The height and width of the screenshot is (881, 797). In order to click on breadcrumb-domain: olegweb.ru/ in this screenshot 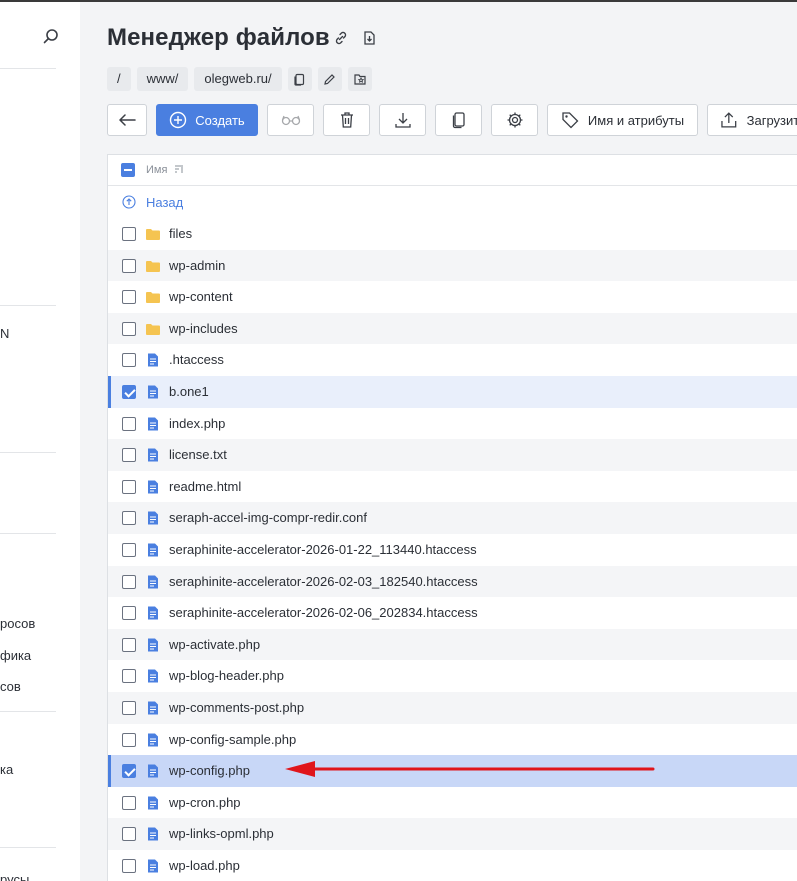, I will do `click(238, 79)`.